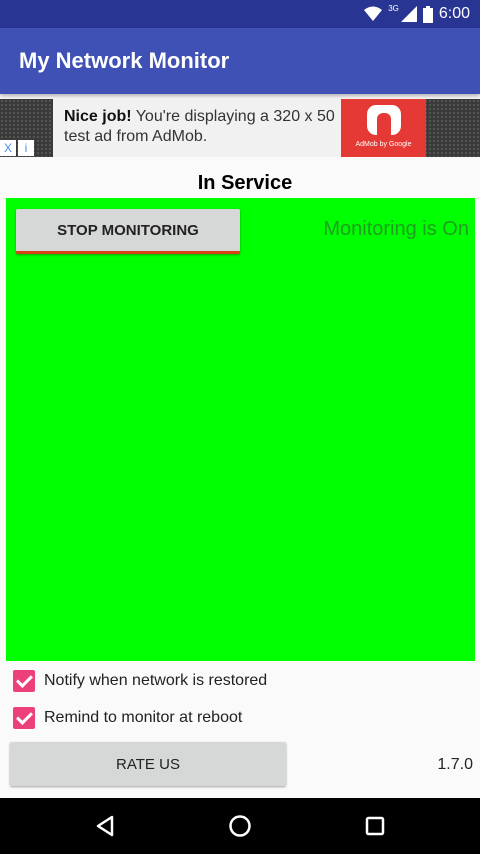 The height and width of the screenshot is (854, 480). I want to click on battery-icon, so click(427, 14).